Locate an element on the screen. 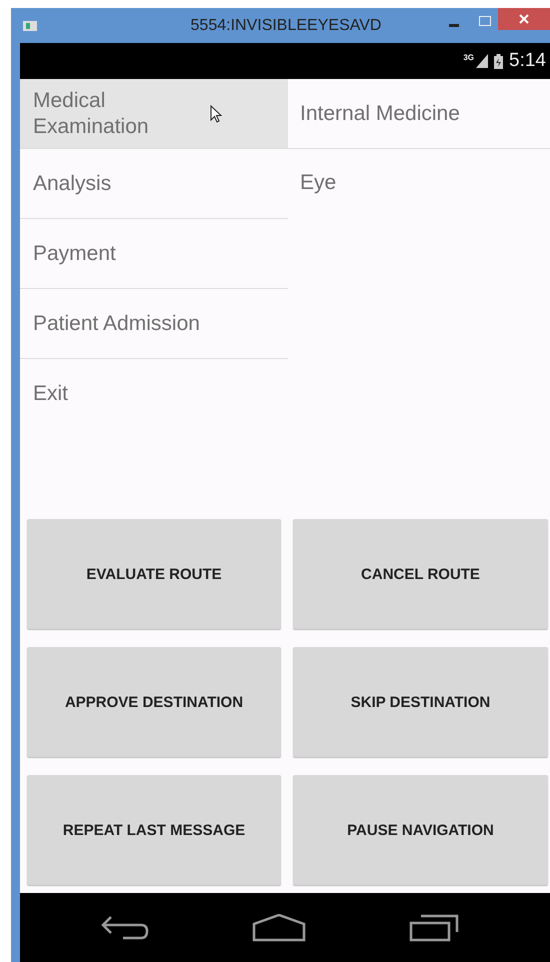 The height and width of the screenshot is (962, 550). menu-item: Medical Examination is located at coordinates (154, 114).